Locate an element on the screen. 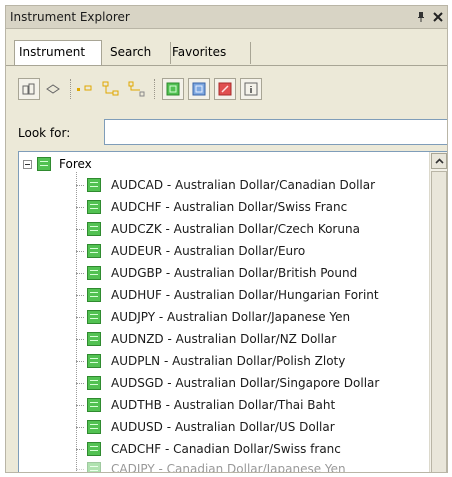 The height and width of the screenshot is (477, 452). tree-item: AUDCZK - Australian Dollar/Czech Koruna is located at coordinates (218, 229).